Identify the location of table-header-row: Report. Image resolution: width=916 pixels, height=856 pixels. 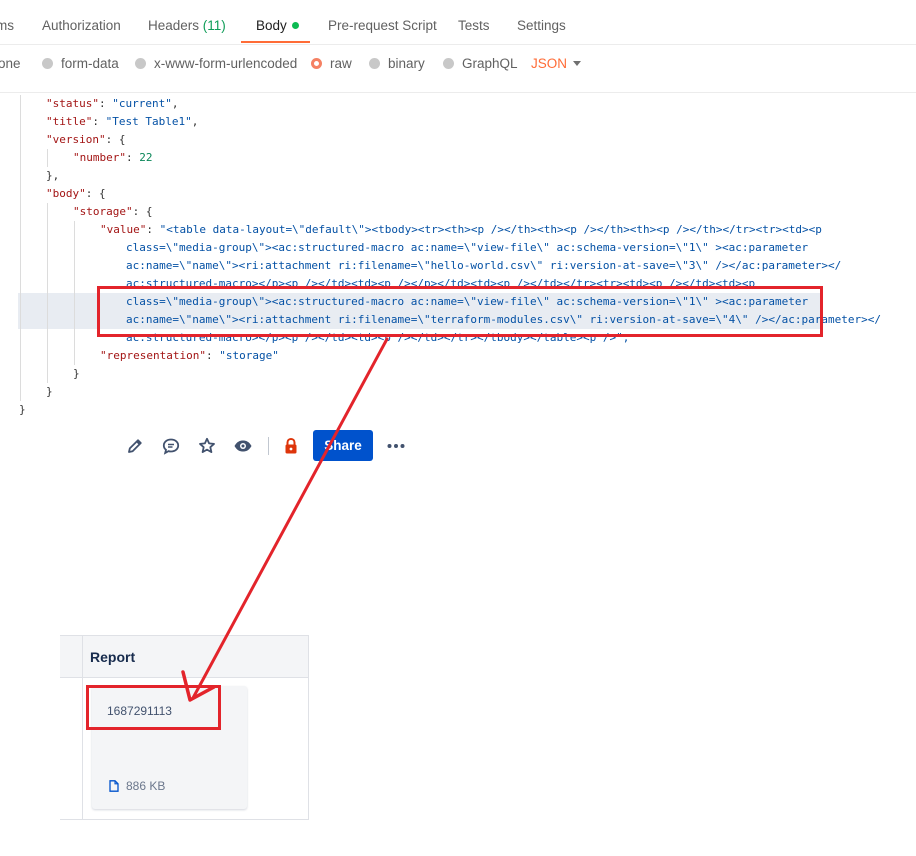
(184, 657).